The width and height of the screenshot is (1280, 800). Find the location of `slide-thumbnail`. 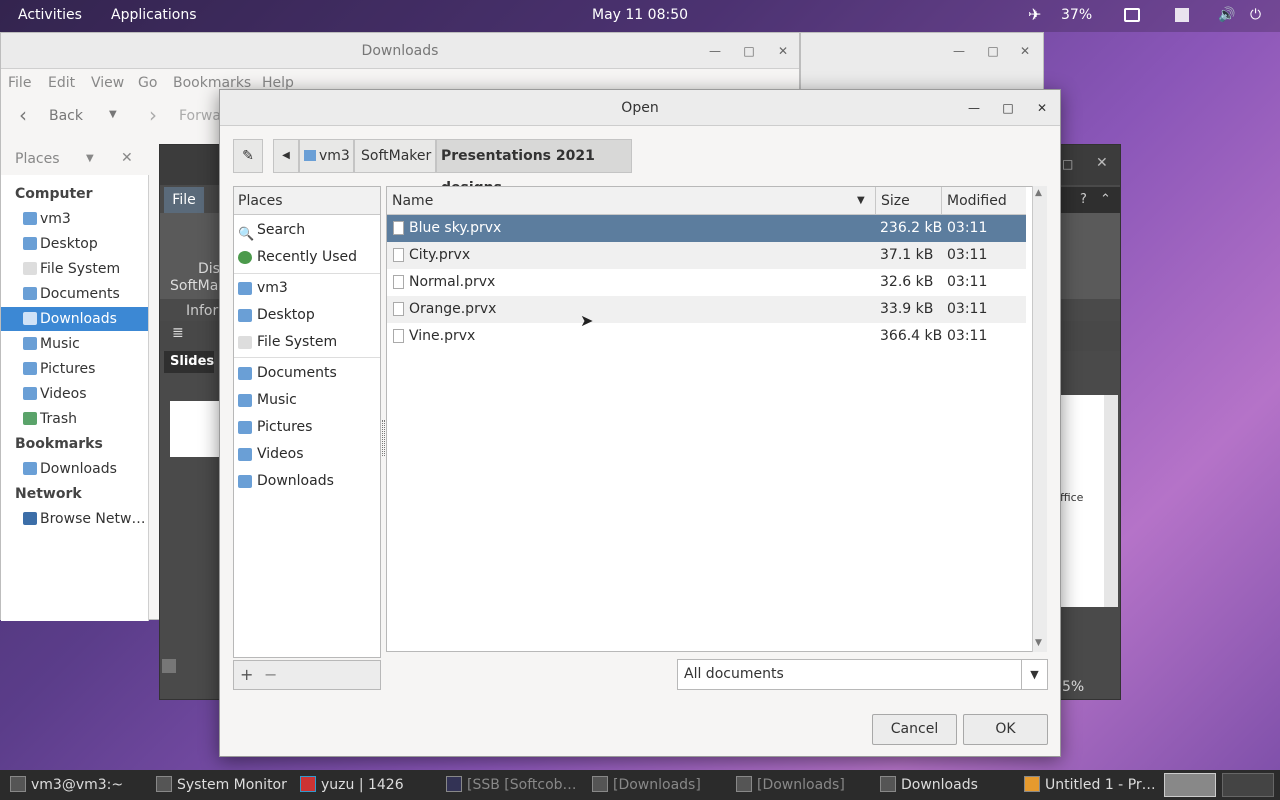

slide-thumbnail is located at coordinates (195, 429).